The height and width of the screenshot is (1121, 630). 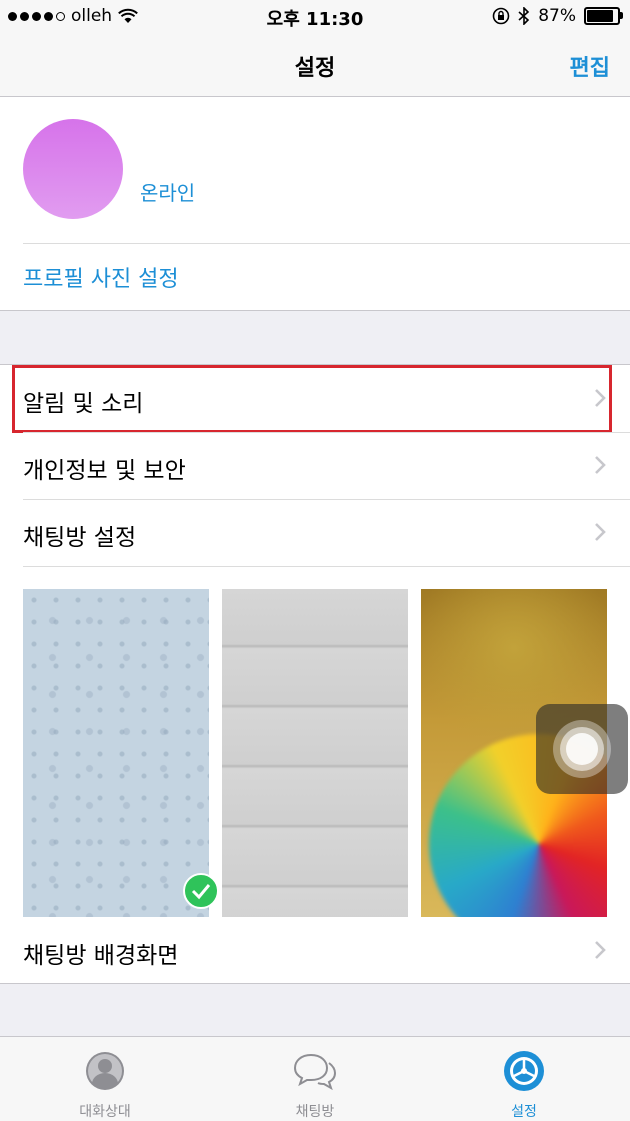 I want to click on online-status: 온라인, so click(x=168, y=193).